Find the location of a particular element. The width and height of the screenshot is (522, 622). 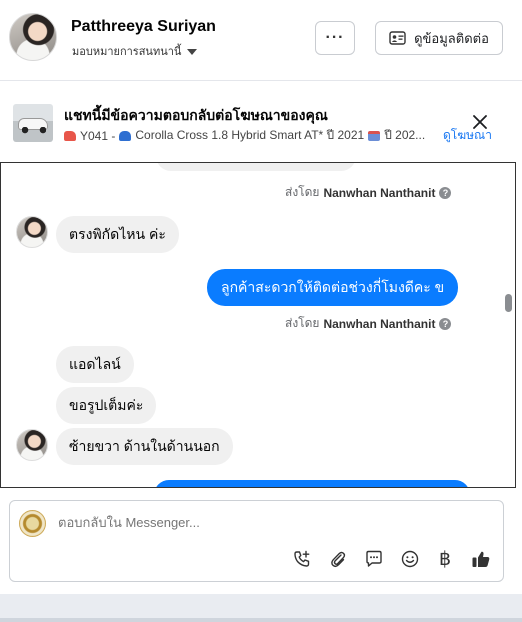

ad-banner-title: แชทนี้มีข้อความตอบกลับต่อโฆษณาของคุณ is located at coordinates (196, 115).